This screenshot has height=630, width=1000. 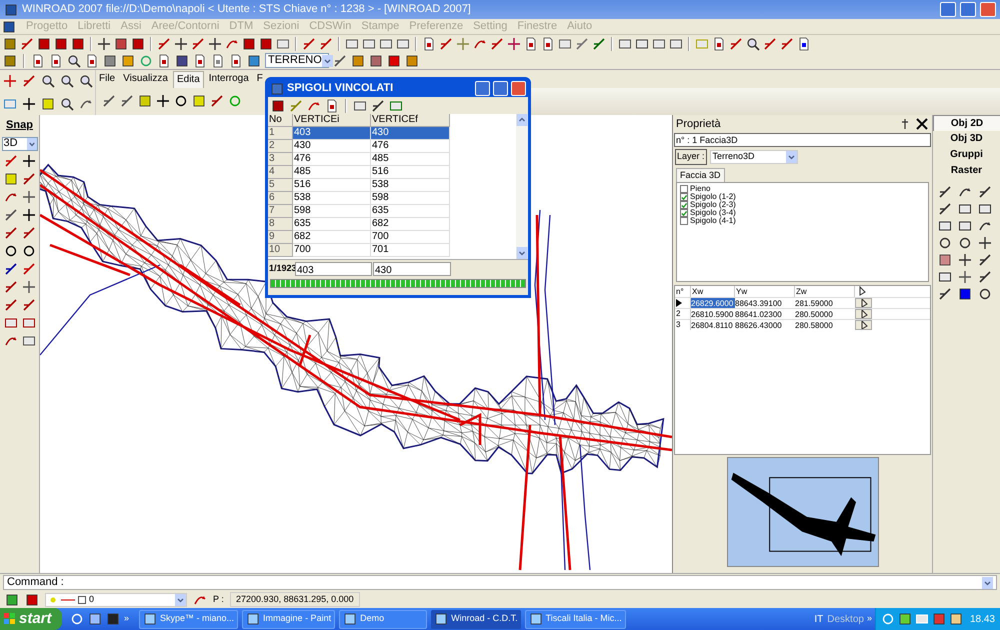 I want to click on scrollbar, so click(x=522, y=186).